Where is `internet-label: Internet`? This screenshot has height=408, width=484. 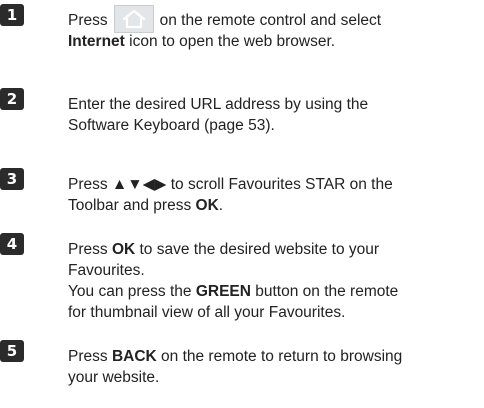
internet-label: Internet is located at coordinates (96, 41).